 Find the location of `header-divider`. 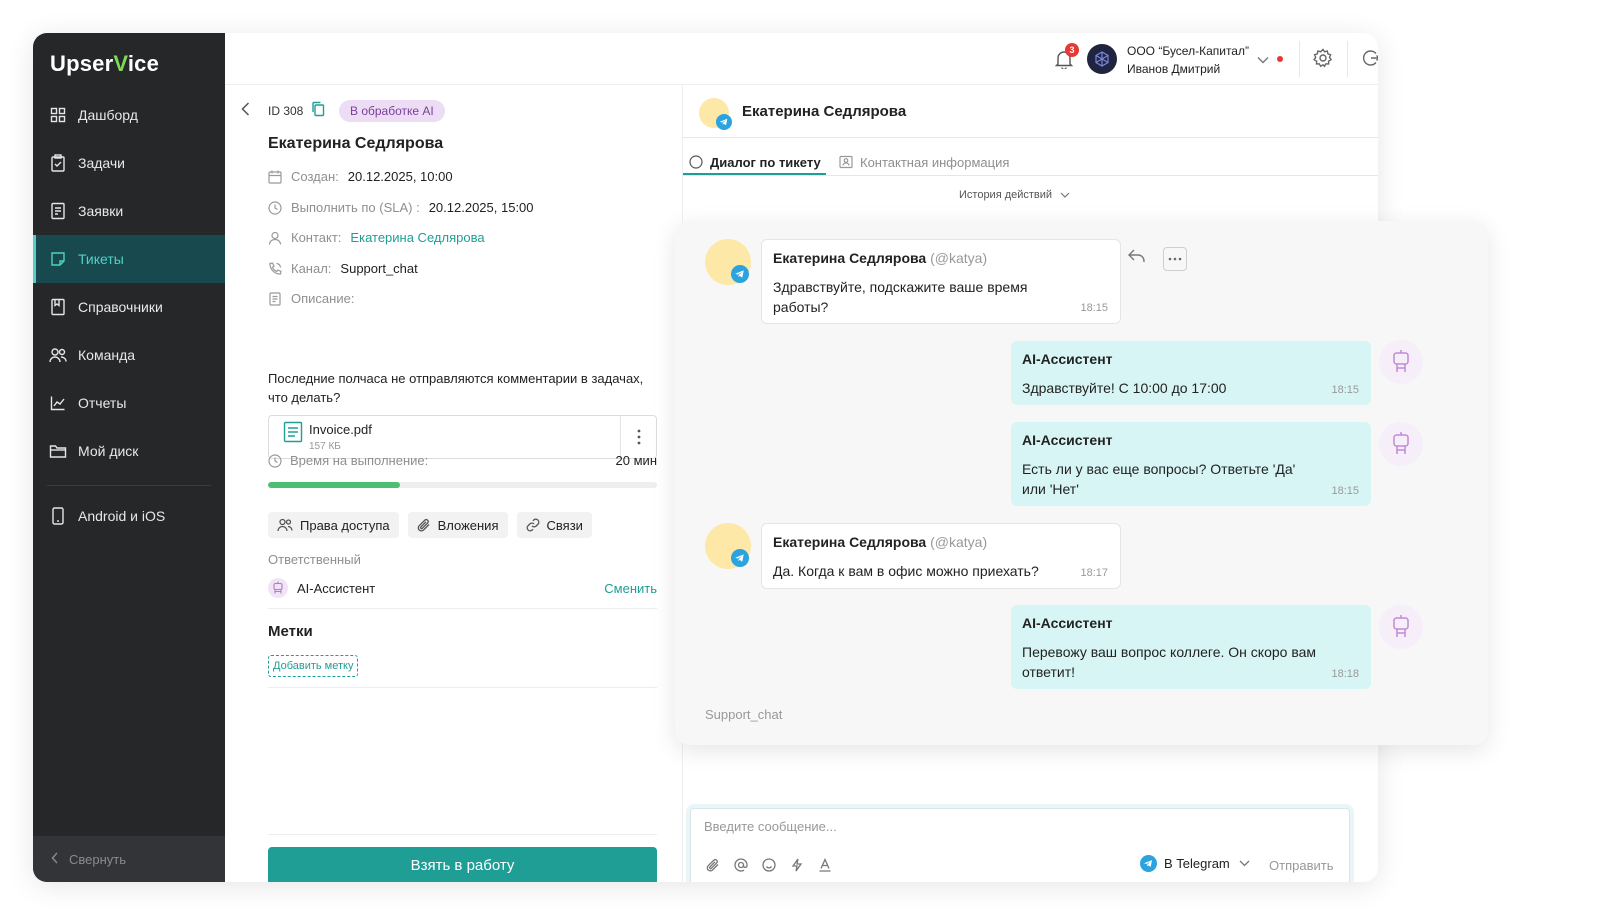

header-divider is located at coordinates (1347, 59).